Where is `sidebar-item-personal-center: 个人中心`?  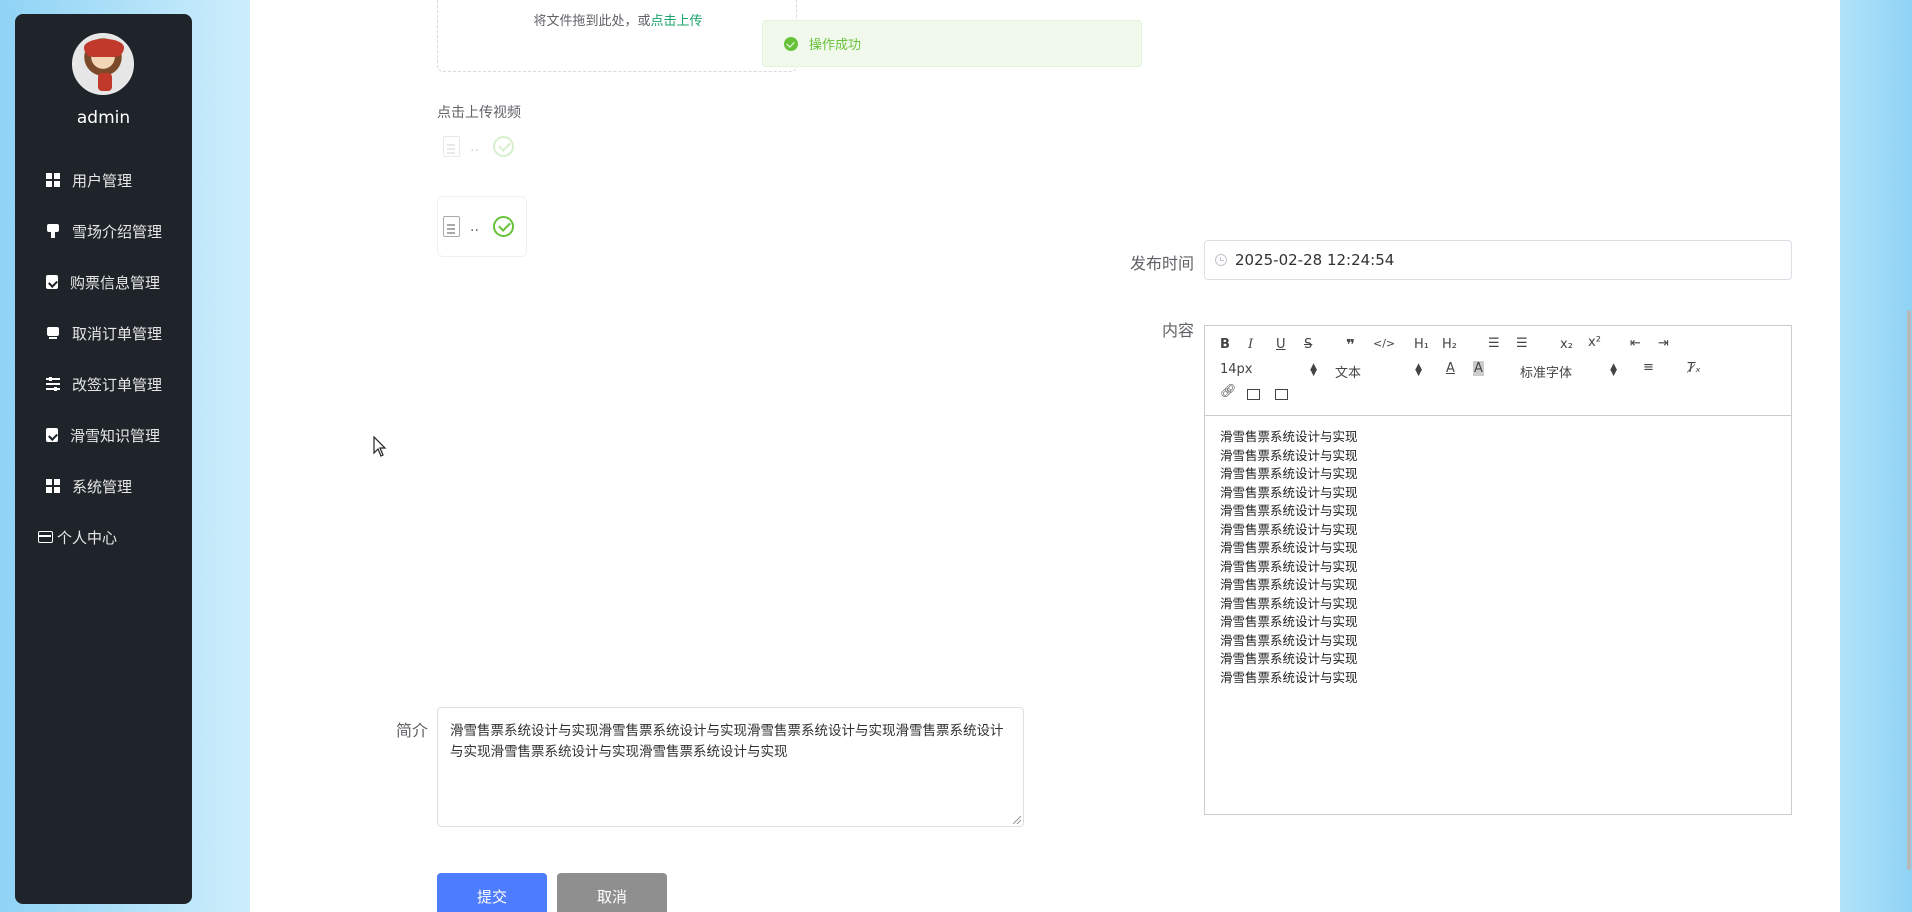 sidebar-item-personal-center: 个人中心 is located at coordinates (103, 537).